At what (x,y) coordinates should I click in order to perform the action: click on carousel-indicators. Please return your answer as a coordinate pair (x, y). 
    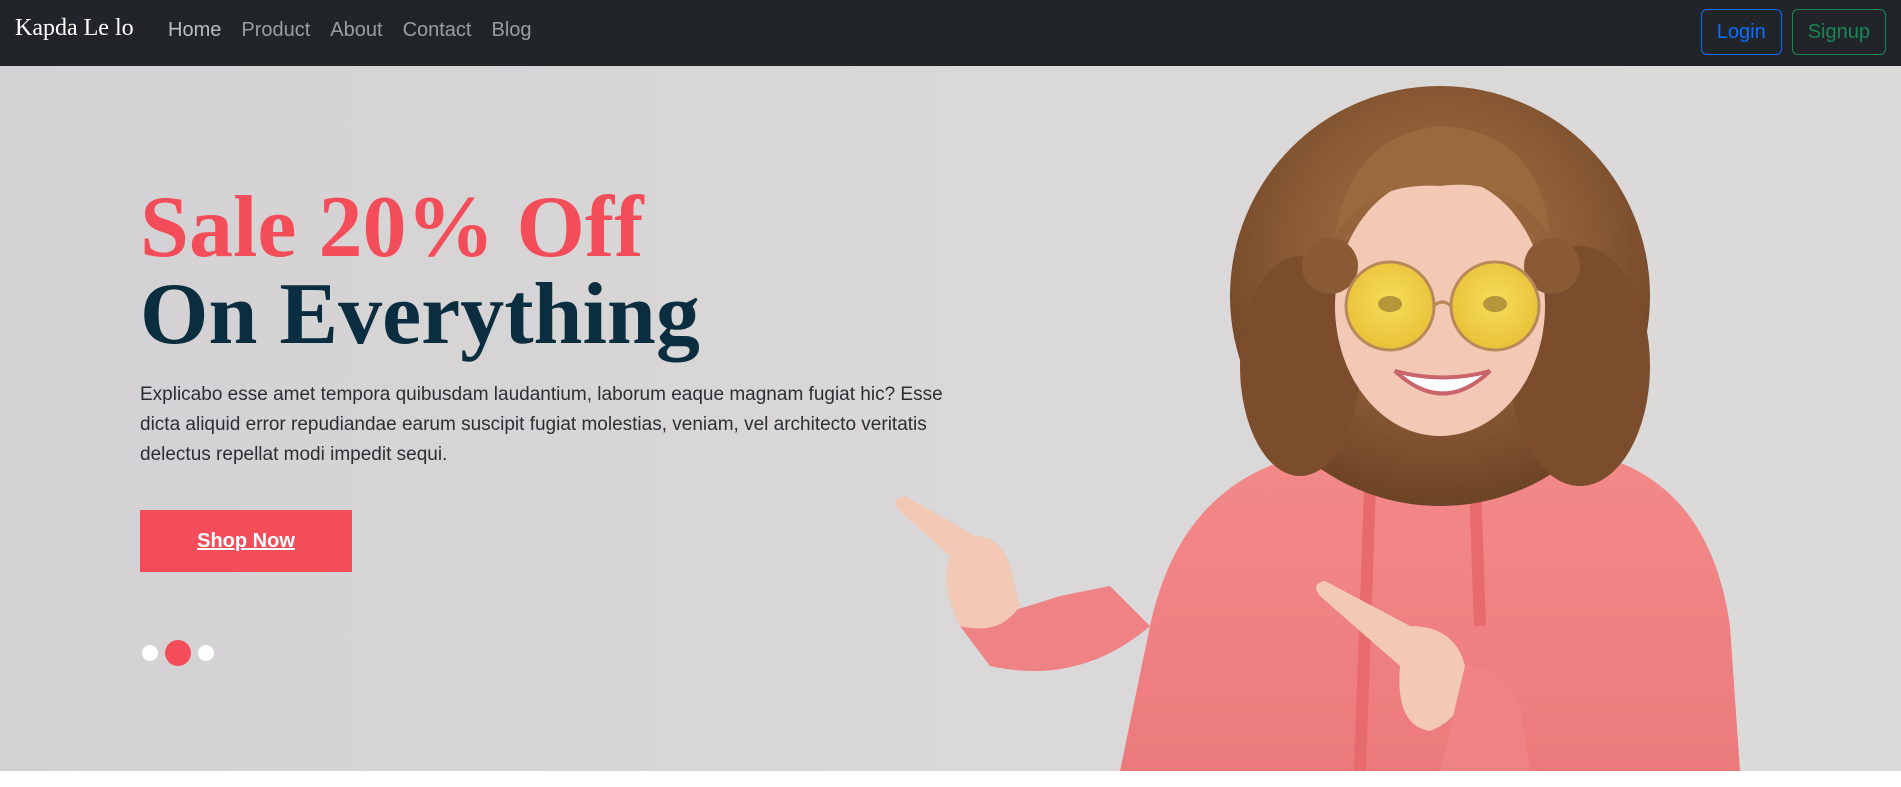
    Looking at the image, I should click on (178, 653).